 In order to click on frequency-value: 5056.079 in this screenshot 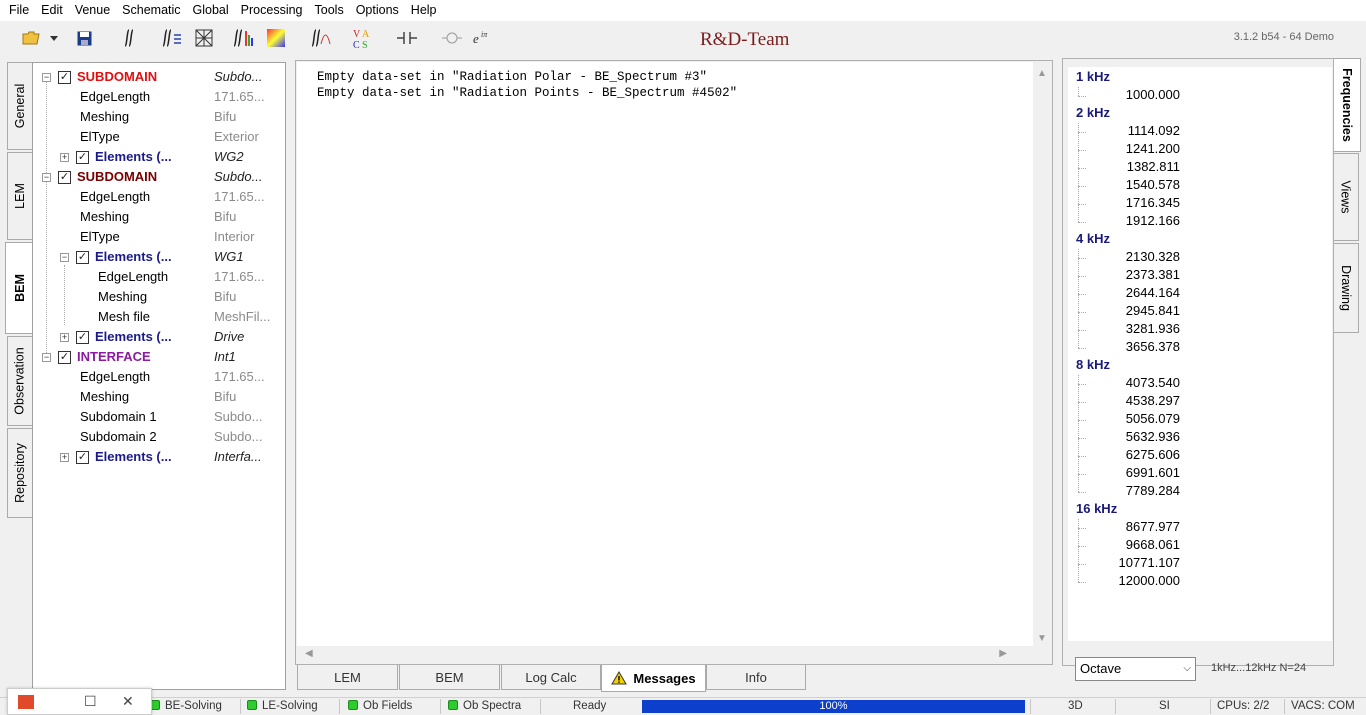, I will do `click(1130, 418)`.